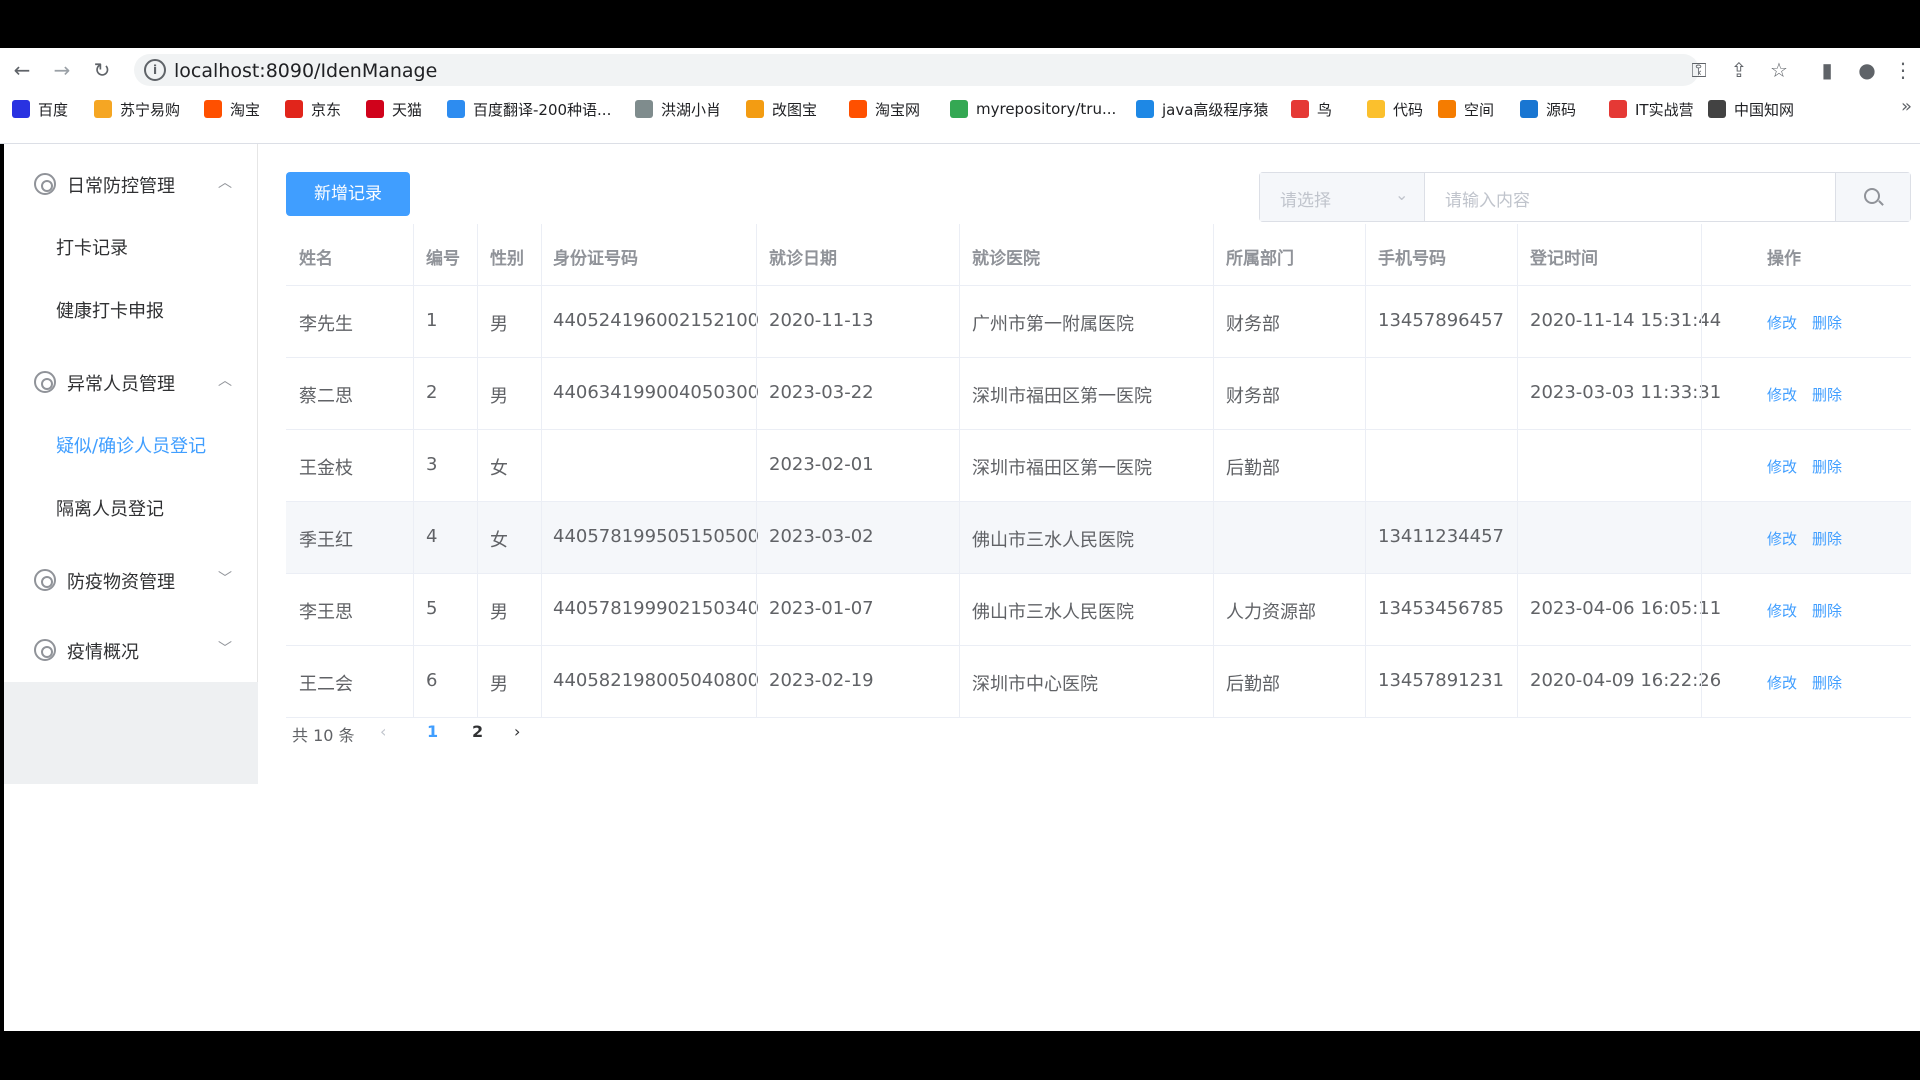 Image resolution: width=1920 pixels, height=1080 pixels. I want to click on bookmark-item: 京东, so click(313, 109).